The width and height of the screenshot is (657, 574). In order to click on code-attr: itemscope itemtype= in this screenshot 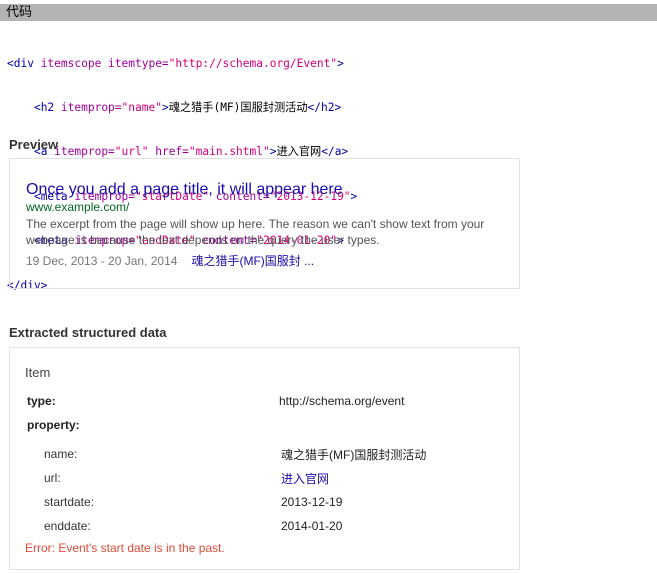, I will do `click(101, 63)`.